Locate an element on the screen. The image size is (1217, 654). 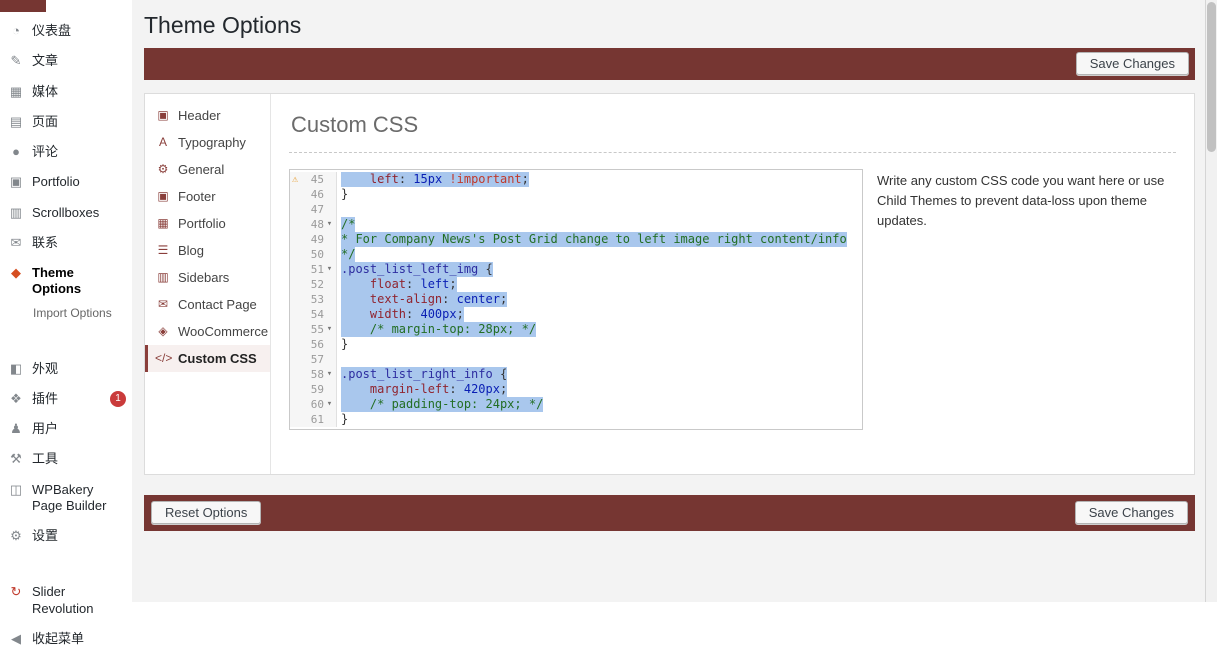
section-title: Custom CSS is located at coordinates (355, 124).